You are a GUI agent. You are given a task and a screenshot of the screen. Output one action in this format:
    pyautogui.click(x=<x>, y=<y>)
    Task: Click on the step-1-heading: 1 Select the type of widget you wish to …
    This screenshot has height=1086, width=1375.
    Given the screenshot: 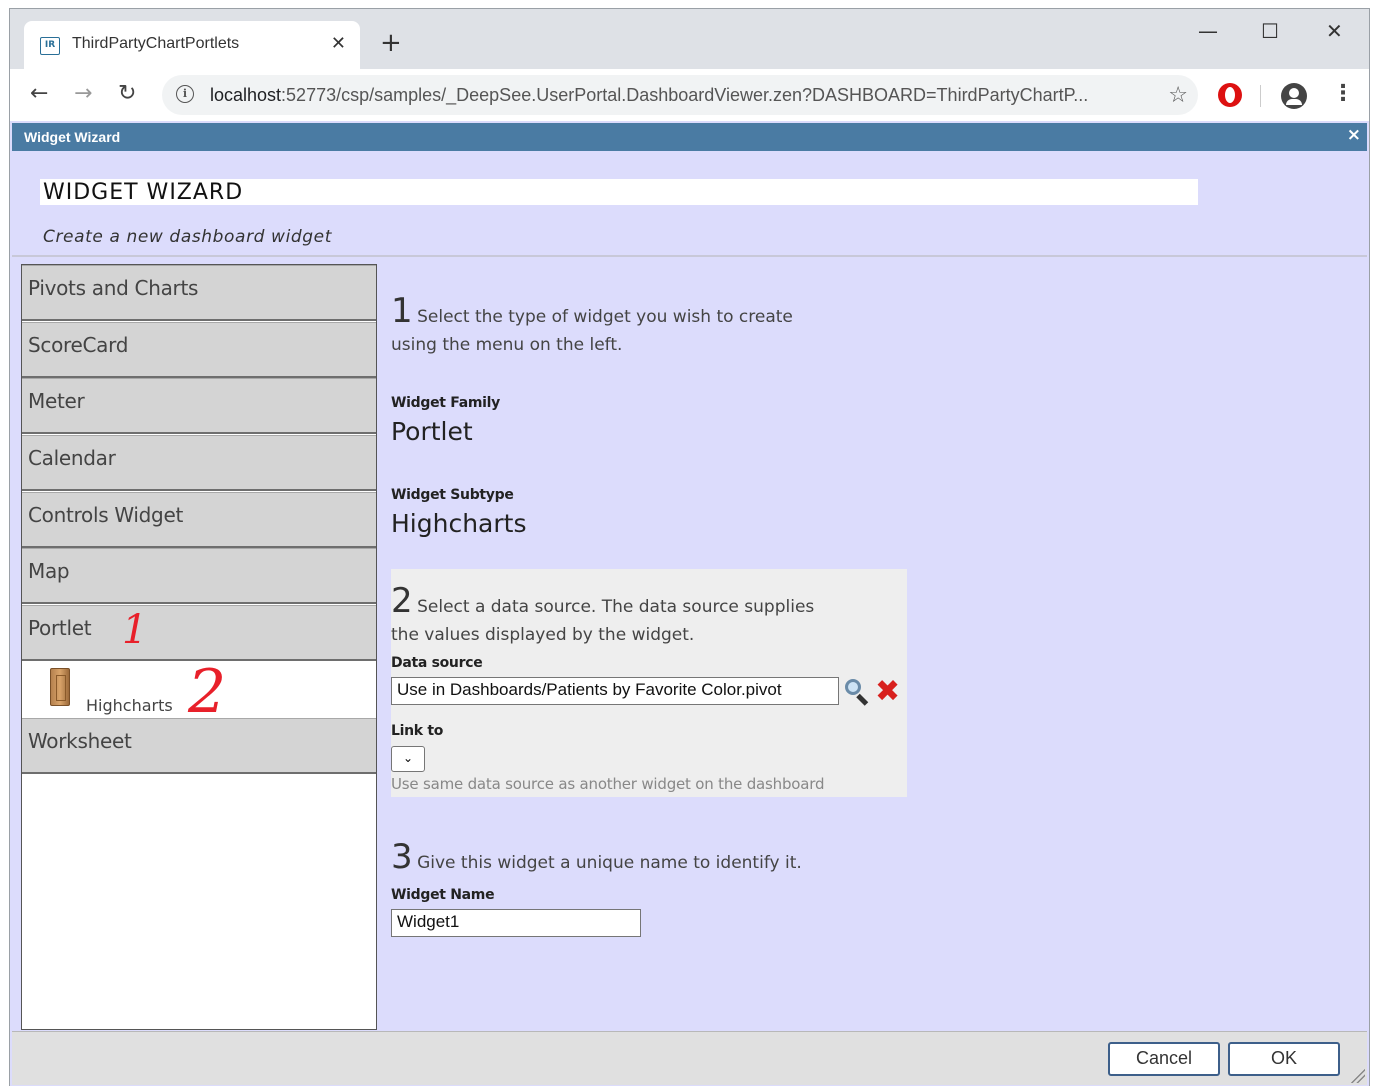 What is the action you would take?
    pyautogui.click(x=592, y=311)
    